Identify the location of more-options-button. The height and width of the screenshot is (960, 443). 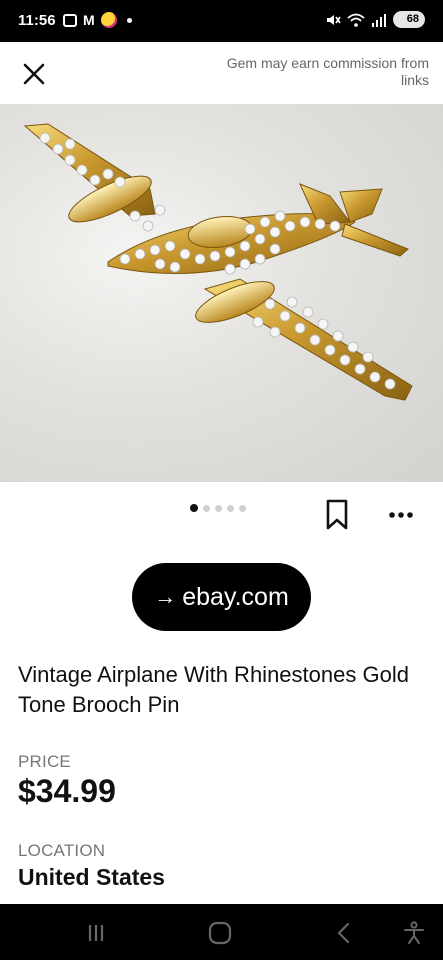
(402, 515).